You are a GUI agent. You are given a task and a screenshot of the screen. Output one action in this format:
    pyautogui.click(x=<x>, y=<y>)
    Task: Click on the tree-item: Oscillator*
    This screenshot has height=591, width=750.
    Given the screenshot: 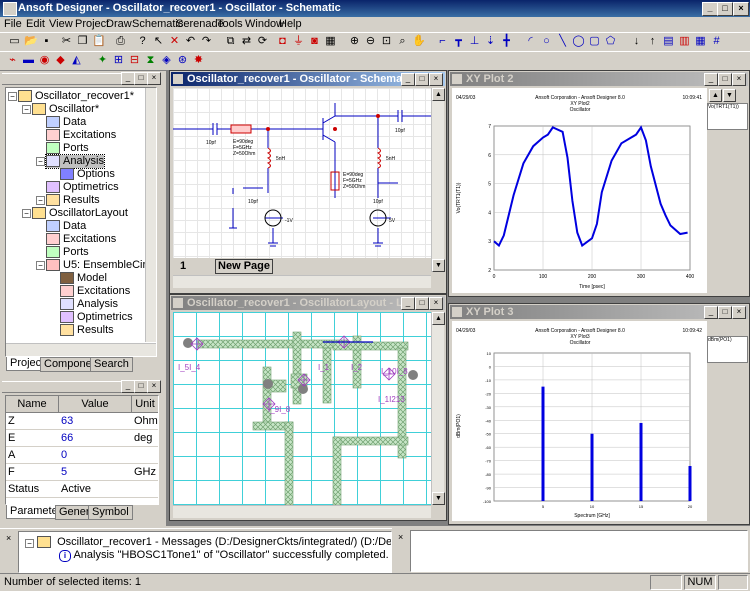 What is the action you would take?
    pyautogui.click(x=65, y=109)
    